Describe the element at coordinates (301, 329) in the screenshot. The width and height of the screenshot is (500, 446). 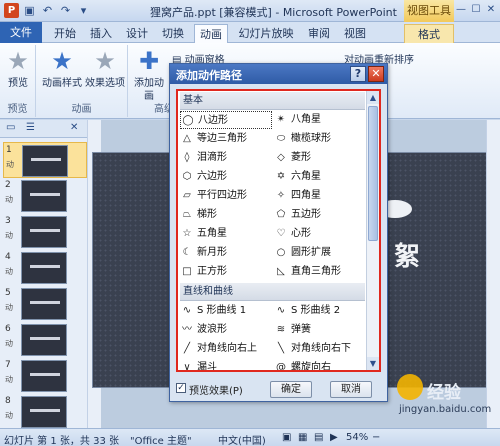
I see `path-item-label: 弹簧` at that location.